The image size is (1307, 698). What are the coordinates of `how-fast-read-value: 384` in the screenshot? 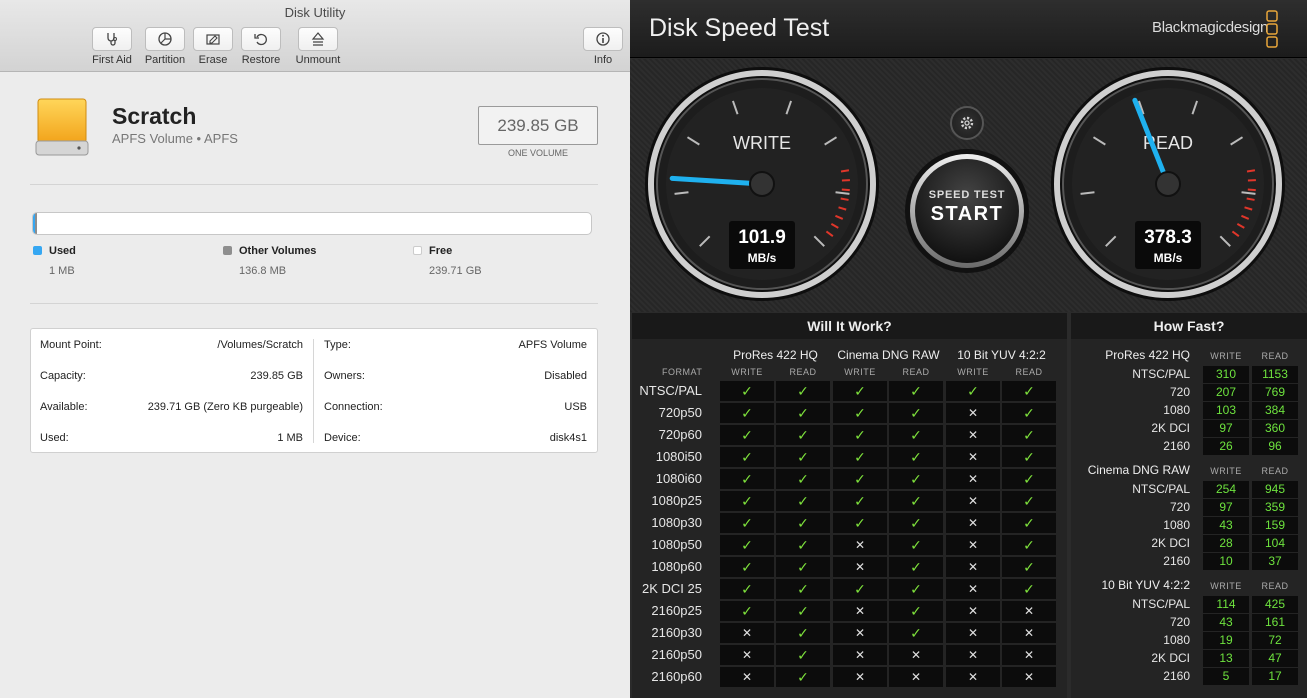 It's located at (1275, 410).